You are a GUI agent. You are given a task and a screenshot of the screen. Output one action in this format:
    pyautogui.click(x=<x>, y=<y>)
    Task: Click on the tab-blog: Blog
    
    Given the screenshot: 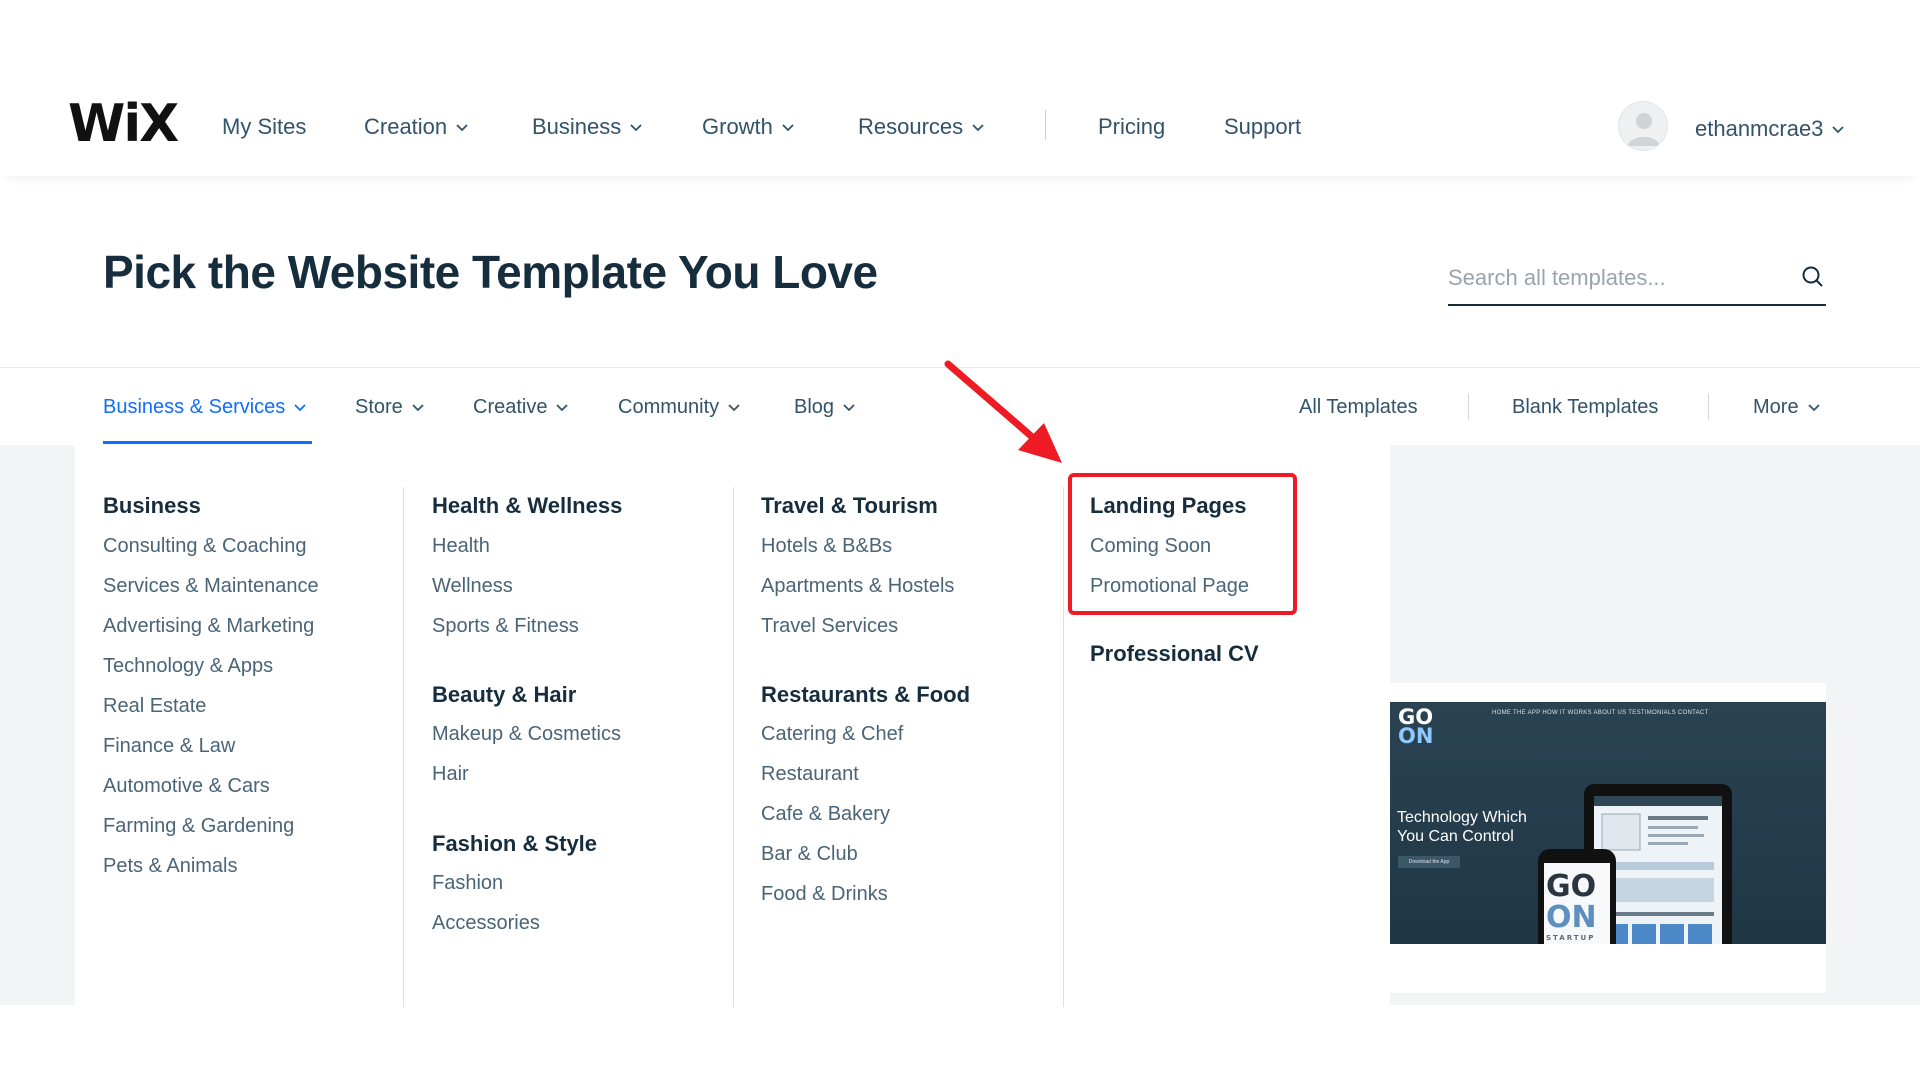 What is the action you would take?
    pyautogui.click(x=825, y=407)
    